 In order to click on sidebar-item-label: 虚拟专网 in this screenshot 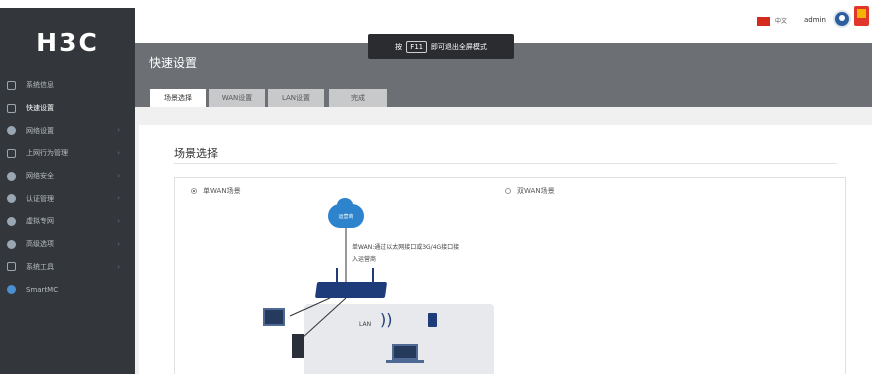, I will do `click(40, 221)`.